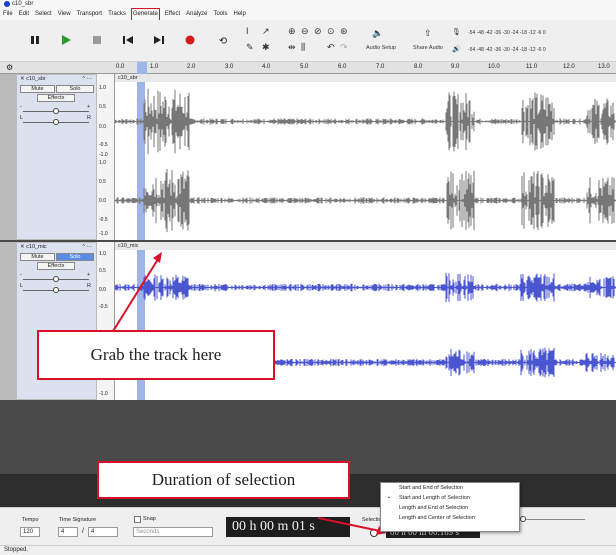 This screenshot has width=616, height=555. What do you see at coordinates (102, 201) in the screenshot?
I see `scale-label: 0.0` at bounding box center [102, 201].